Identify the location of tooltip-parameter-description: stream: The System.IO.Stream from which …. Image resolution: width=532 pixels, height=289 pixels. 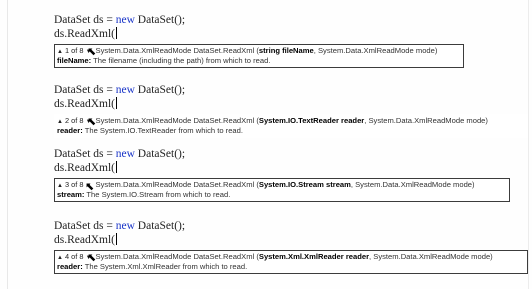
(281, 195).